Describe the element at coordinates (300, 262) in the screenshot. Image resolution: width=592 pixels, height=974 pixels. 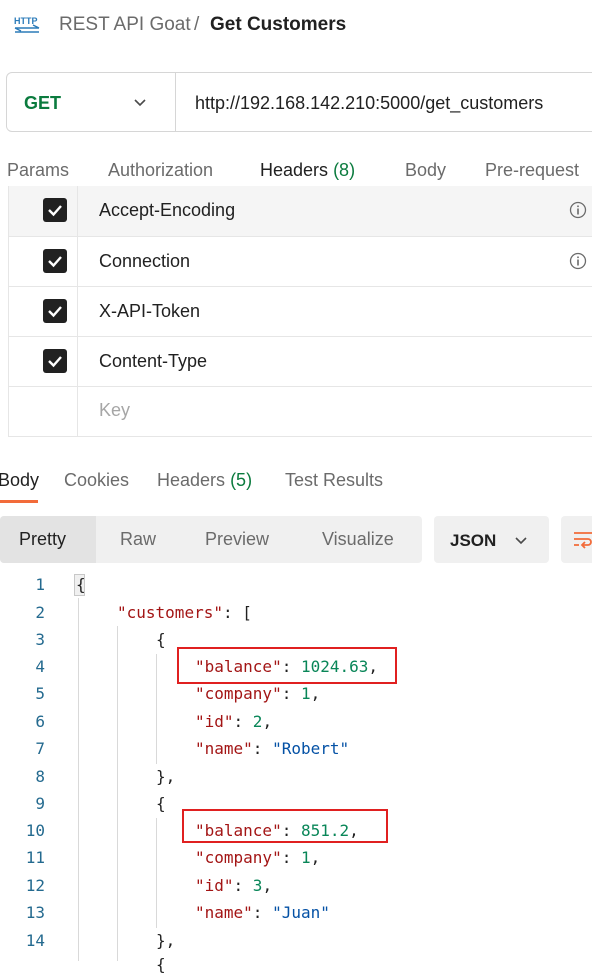
I see `header-row: Connection` at that location.